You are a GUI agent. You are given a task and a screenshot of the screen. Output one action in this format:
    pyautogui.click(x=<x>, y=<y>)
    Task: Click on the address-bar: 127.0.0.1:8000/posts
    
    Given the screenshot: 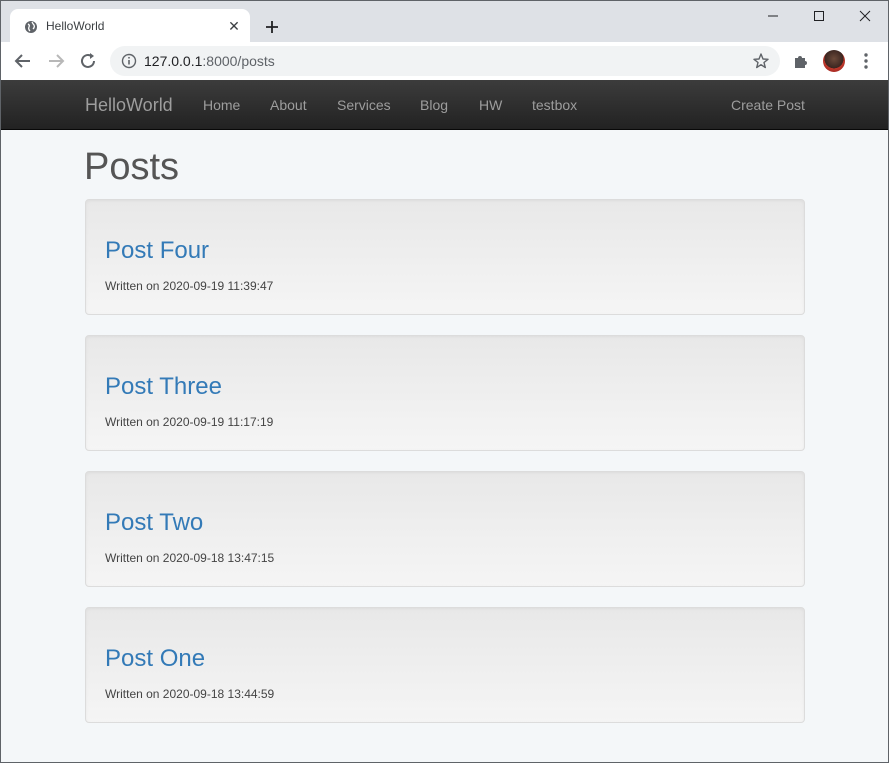 What is the action you would take?
    pyautogui.click(x=445, y=61)
    